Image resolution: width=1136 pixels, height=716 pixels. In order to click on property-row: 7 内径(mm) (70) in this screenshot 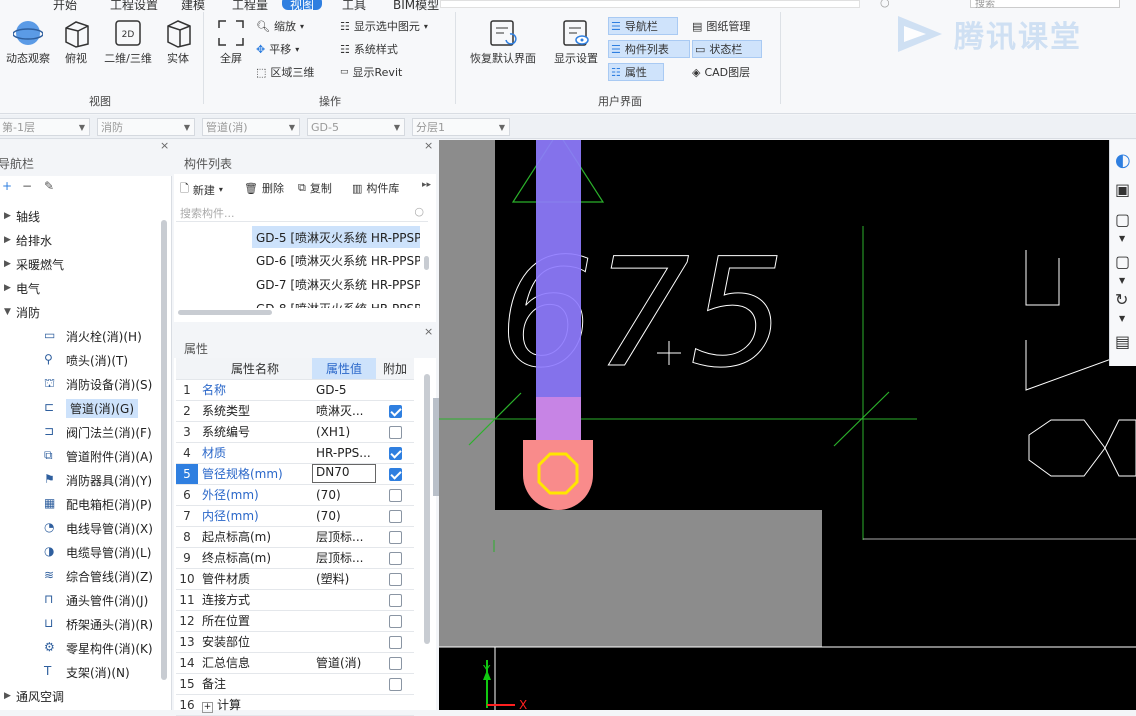, I will do `click(295, 516)`.